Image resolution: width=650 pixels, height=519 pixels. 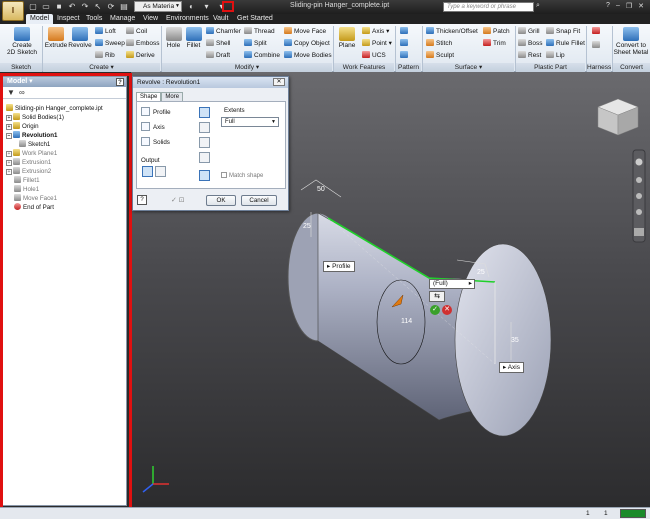 I want to click on boss-button: Boss, so click(x=530, y=43).